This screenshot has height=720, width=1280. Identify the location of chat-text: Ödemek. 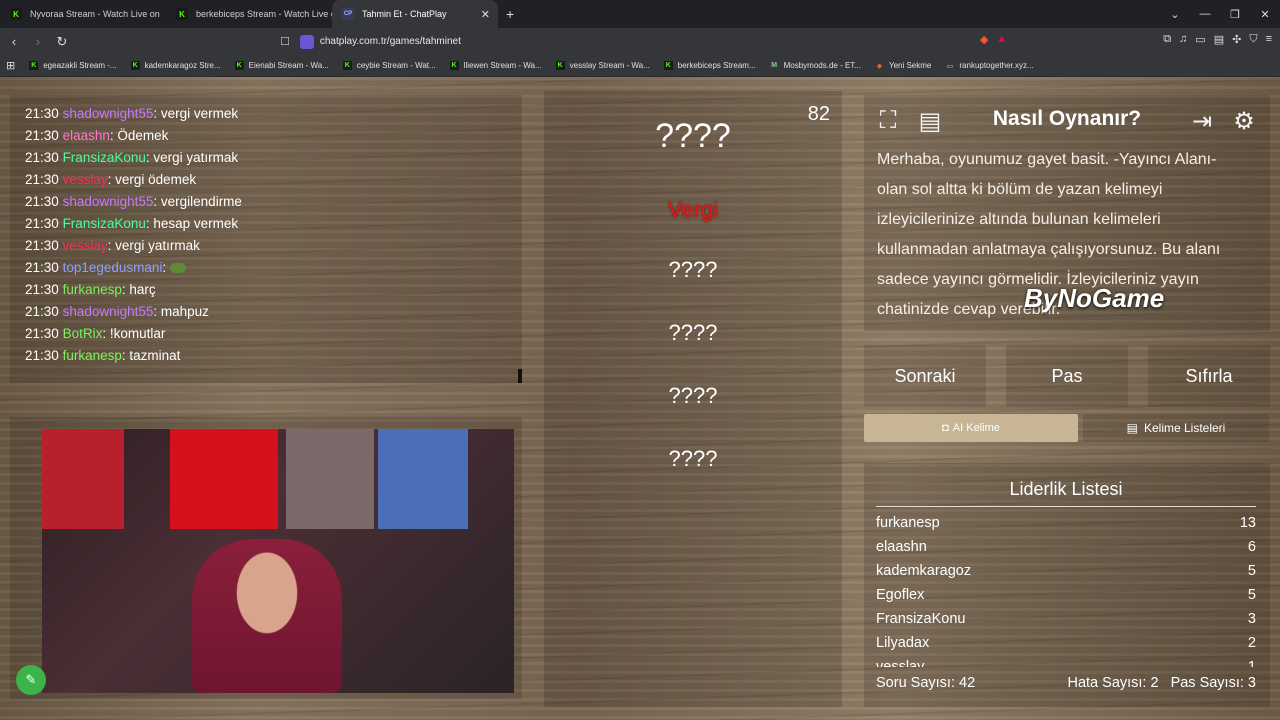
(143, 135).